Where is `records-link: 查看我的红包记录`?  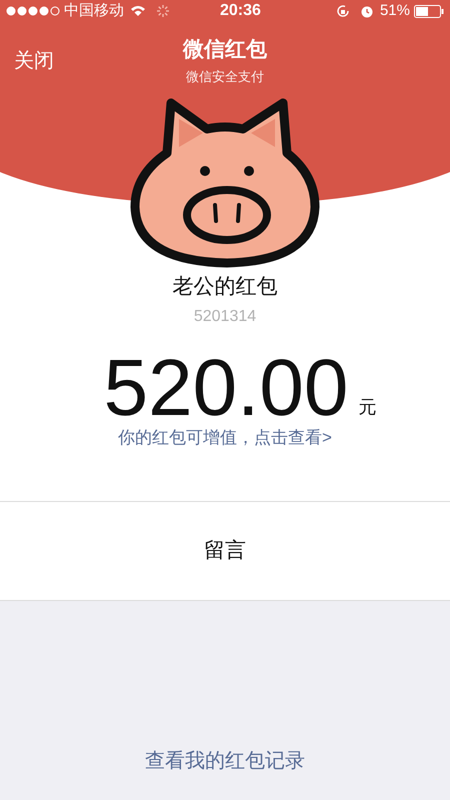 records-link: 查看我的红包记录 is located at coordinates (225, 761).